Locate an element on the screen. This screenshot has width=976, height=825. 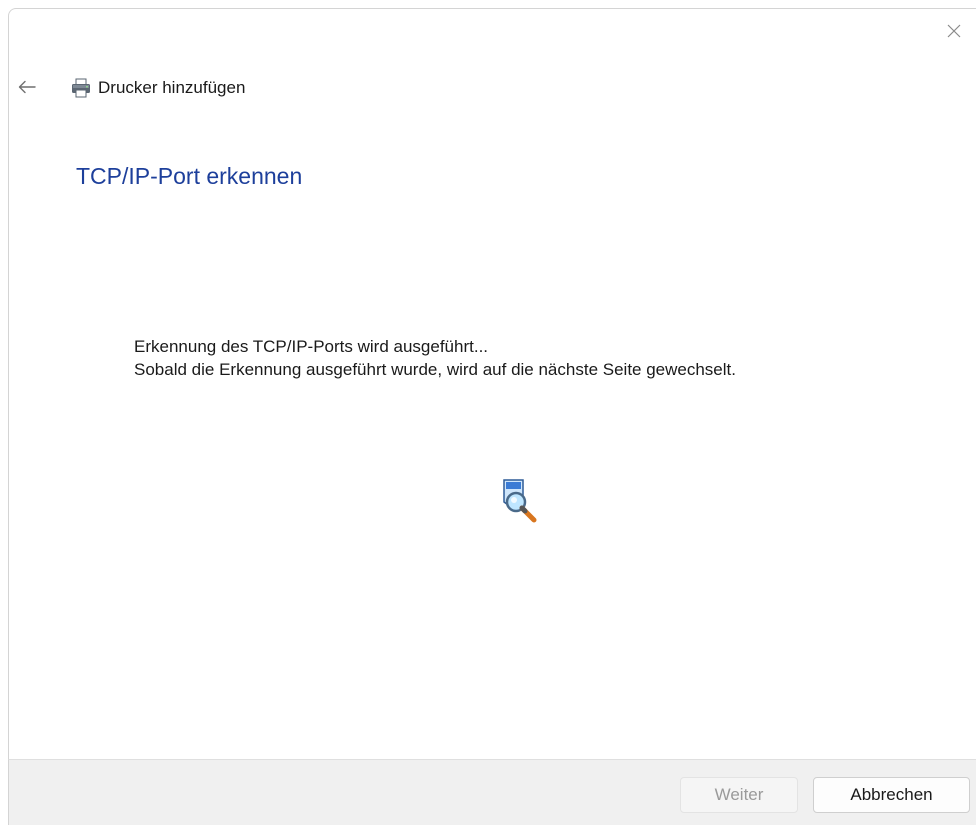
window-title-bar: Drucker hinzufügen is located at coordinates (157, 88).